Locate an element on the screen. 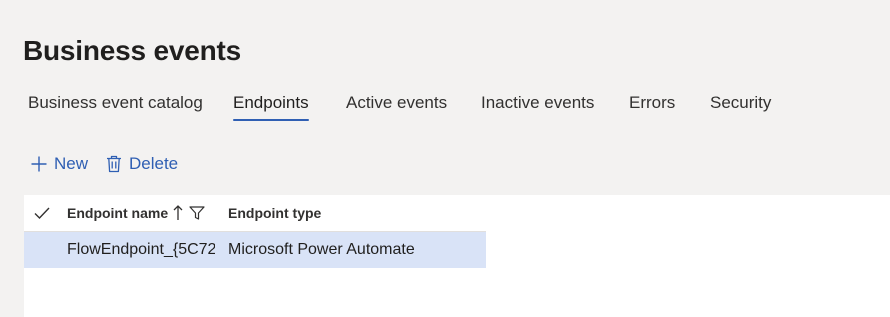 The height and width of the screenshot is (317, 890). tab-business-event-catalog: Business event catalog is located at coordinates (115, 103).